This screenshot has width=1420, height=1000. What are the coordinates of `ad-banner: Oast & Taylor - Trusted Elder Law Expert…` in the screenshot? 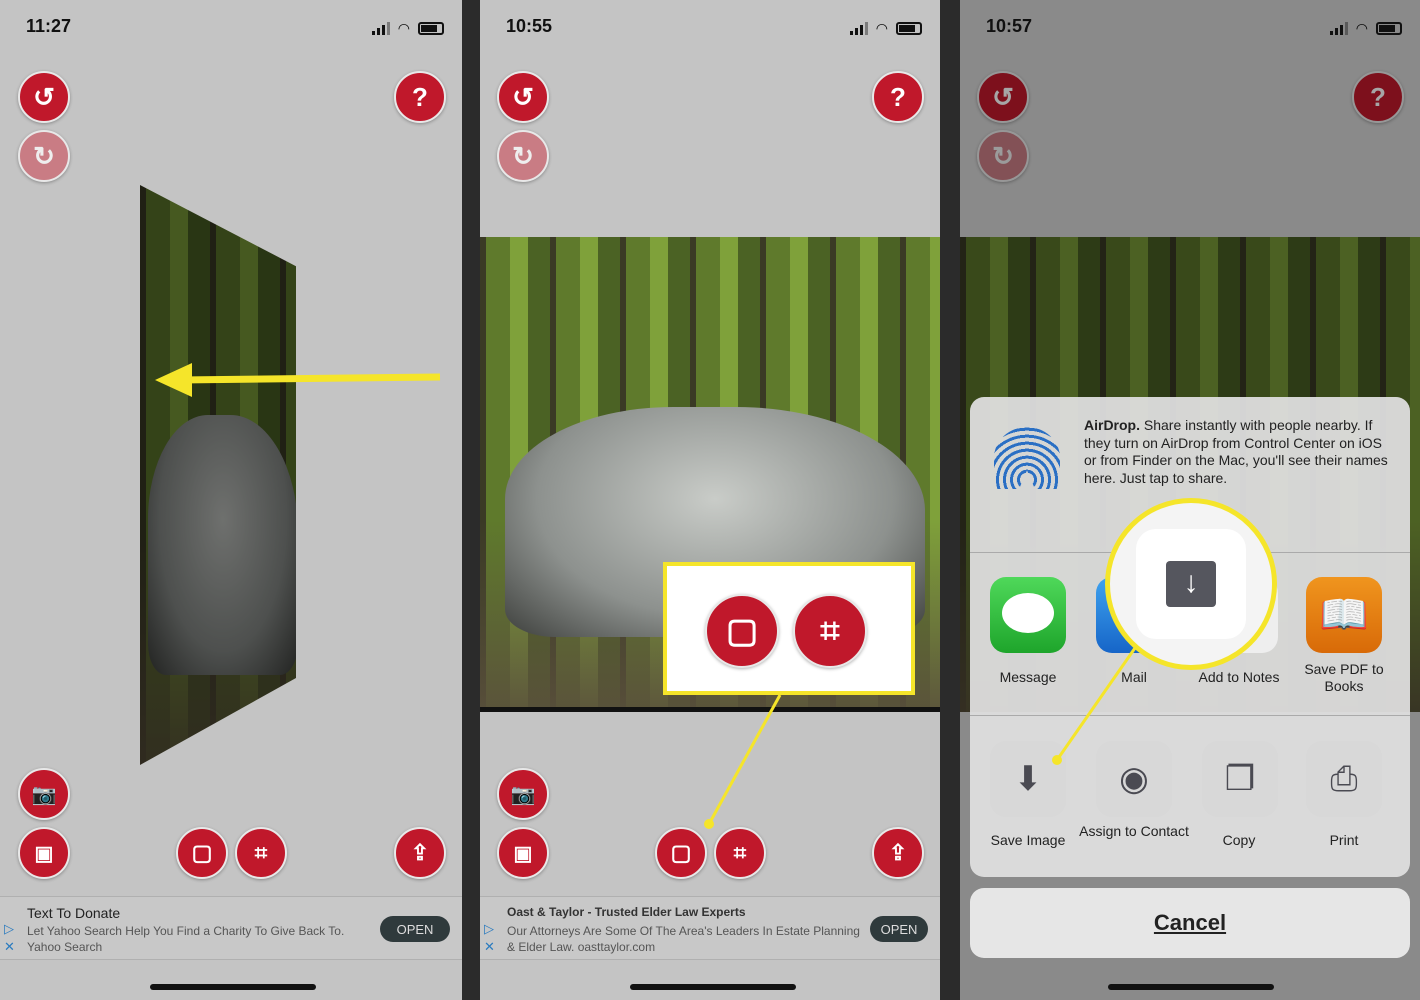 It's located at (710, 928).